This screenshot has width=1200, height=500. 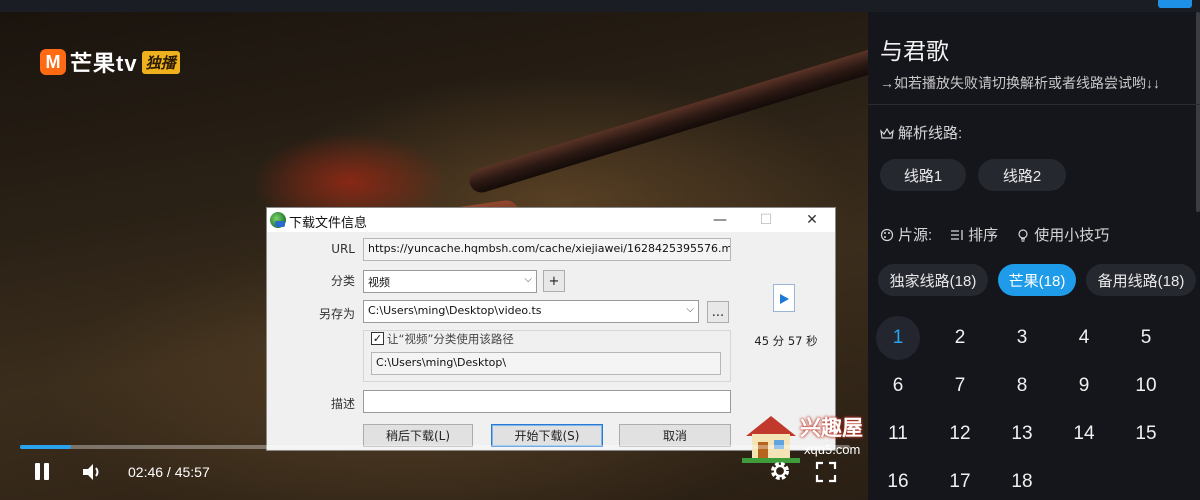 What do you see at coordinates (898, 386) in the screenshot?
I see `episode-button-6: 6` at bounding box center [898, 386].